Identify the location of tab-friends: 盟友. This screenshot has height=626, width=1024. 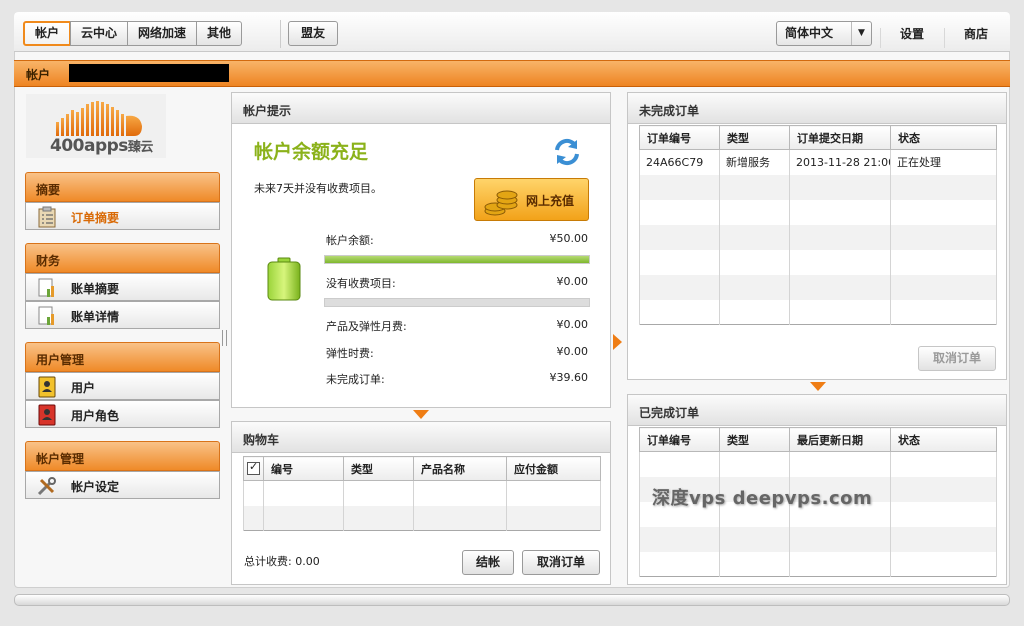
(313, 33).